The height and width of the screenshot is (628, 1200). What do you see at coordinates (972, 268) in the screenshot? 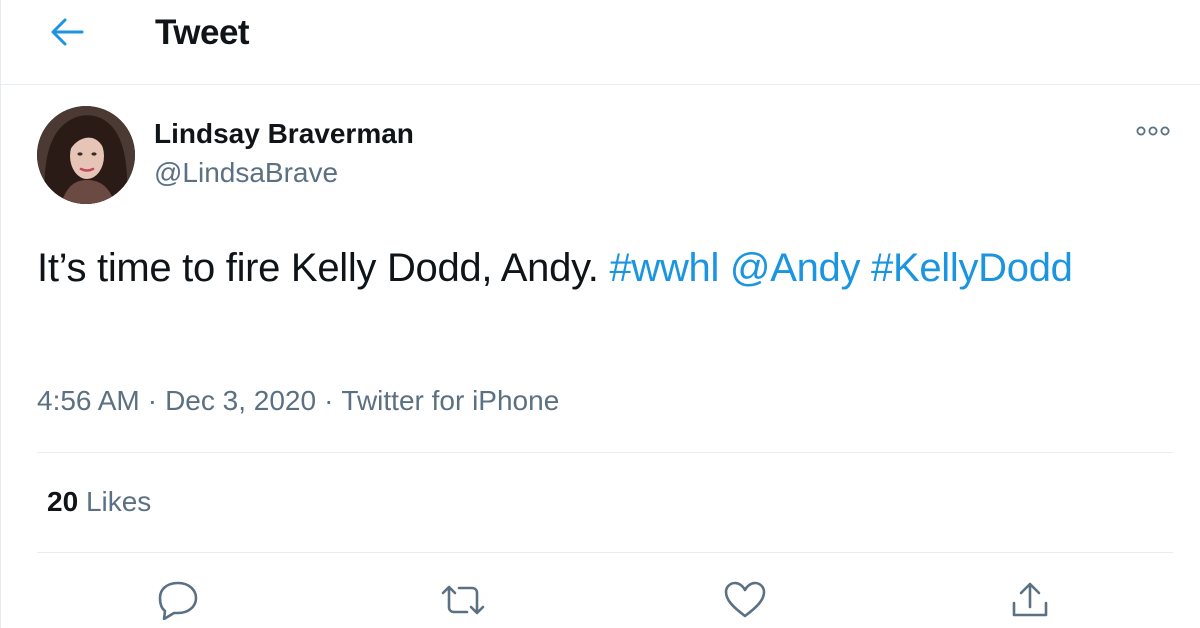
I see `hashtag-link: #KellyDodd` at bounding box center [972, 268].